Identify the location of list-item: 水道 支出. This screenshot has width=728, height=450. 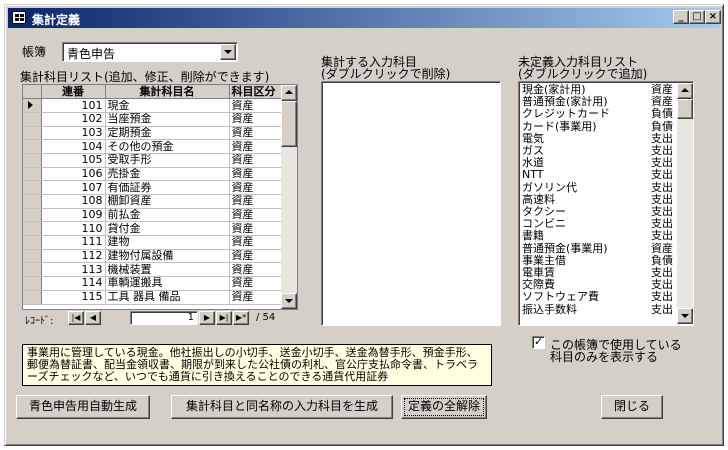
(597, 163).